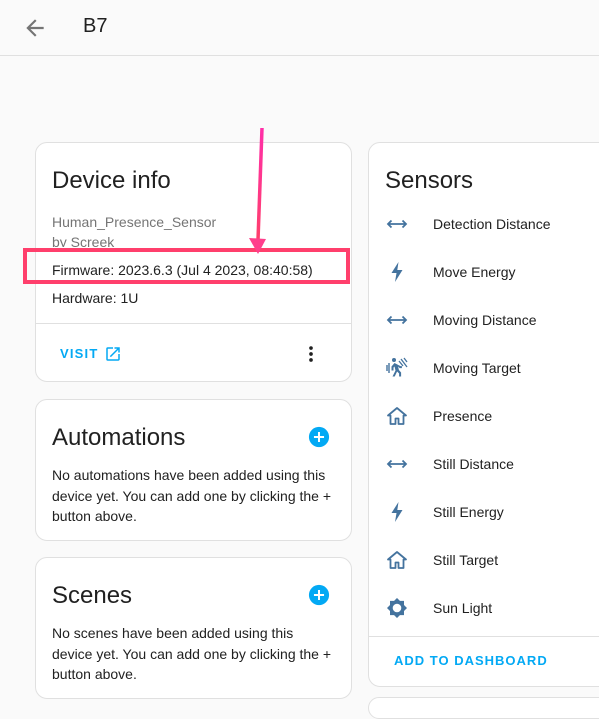 This screenshot has height=719, width=599. I want to click on device-info-title: Device info, so click(111, 180).